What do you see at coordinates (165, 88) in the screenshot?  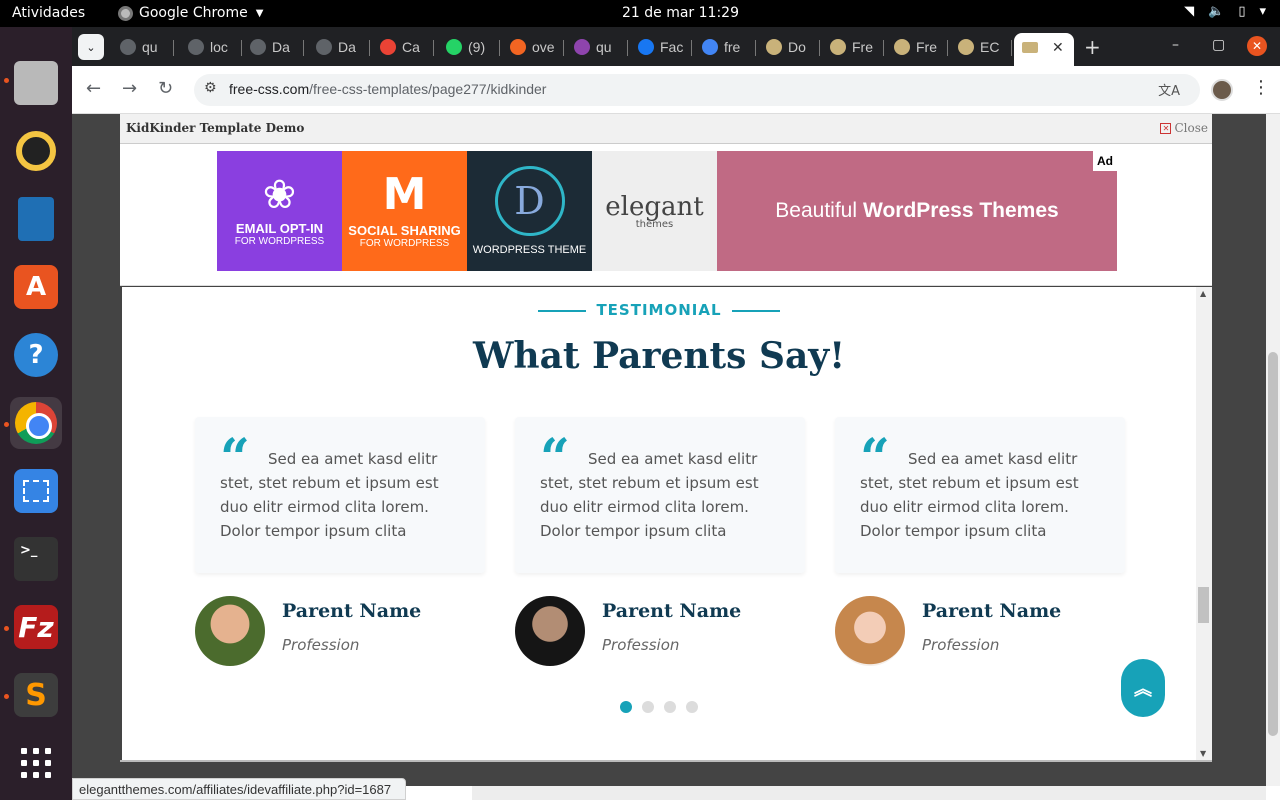 I see `reload-button: ↻` at bounding box center [165, 88].